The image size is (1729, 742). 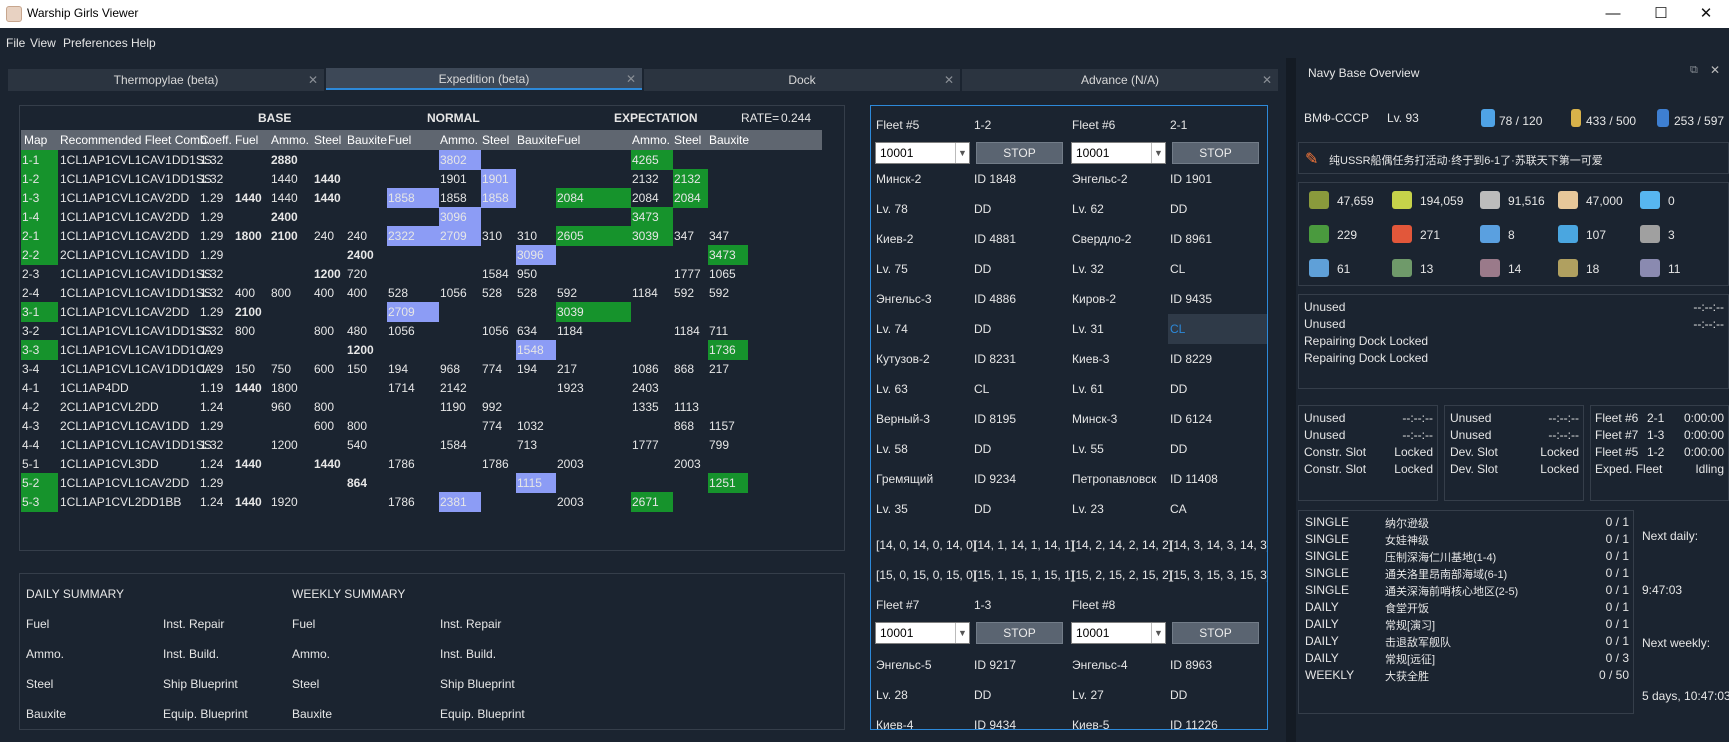 I want to click on maximize-button: ☐, so click(x=1661, y=14).